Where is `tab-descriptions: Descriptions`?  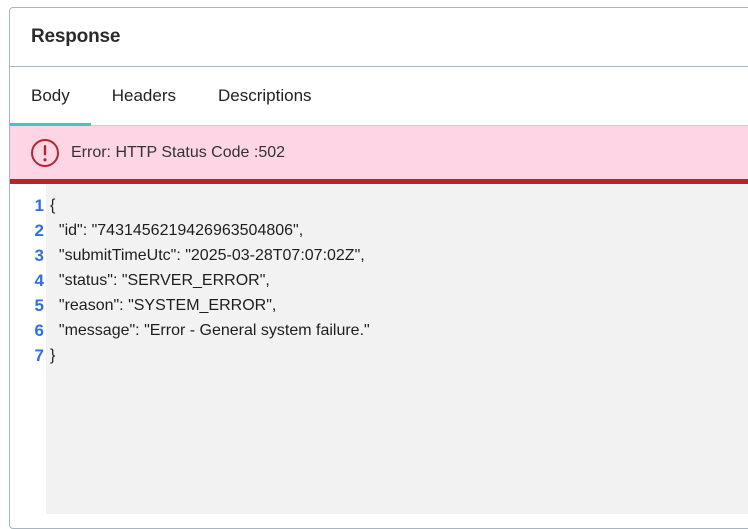
tab-descriptions: Descriptions is located at coordinates (265, 96).